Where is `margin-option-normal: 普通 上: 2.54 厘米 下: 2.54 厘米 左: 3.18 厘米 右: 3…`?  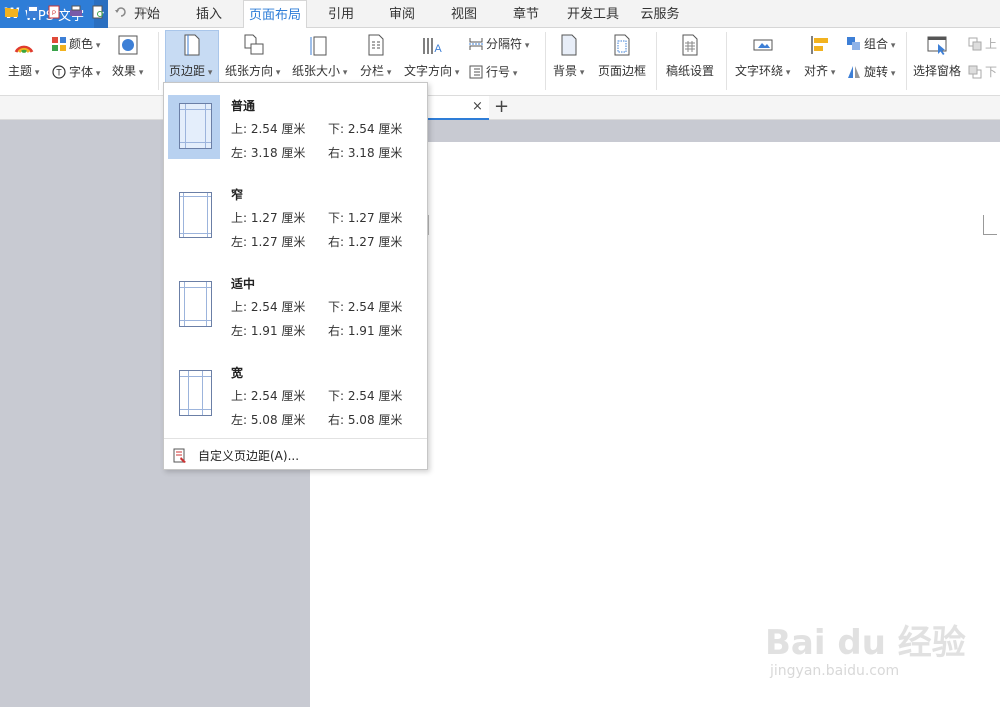 margin-option-normal: 普通 上: 2.54 厘米 下: 2.54 厘米 左: 3.18 厘米 右: 3… is located at coordinates (295, 127).